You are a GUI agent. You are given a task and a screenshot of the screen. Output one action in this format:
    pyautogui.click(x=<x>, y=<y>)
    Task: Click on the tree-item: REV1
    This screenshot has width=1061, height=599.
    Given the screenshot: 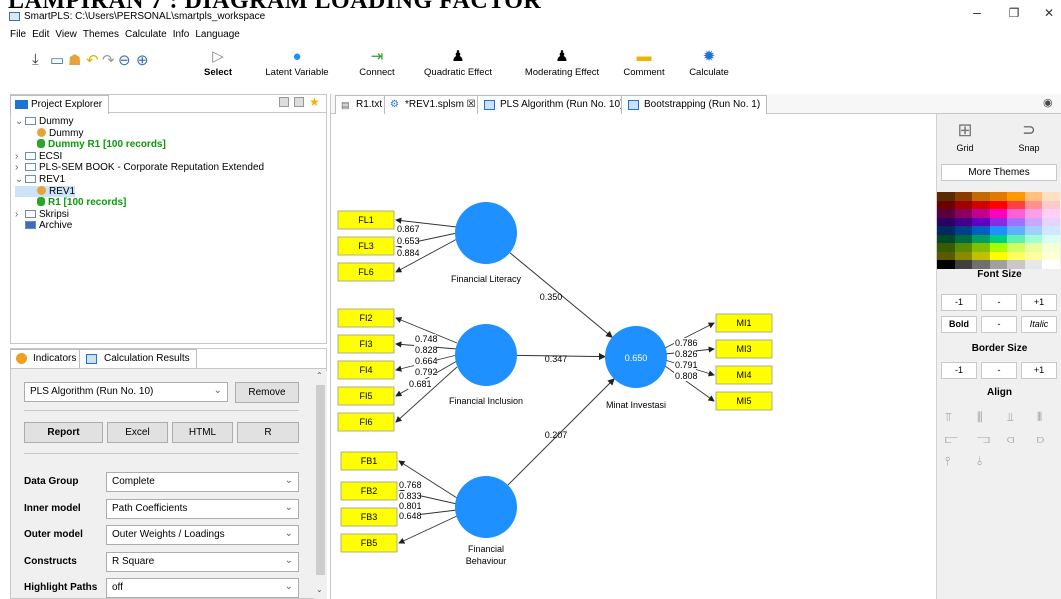 What is the action you would take?
    pyautogui.click(x=45, y=191)
    